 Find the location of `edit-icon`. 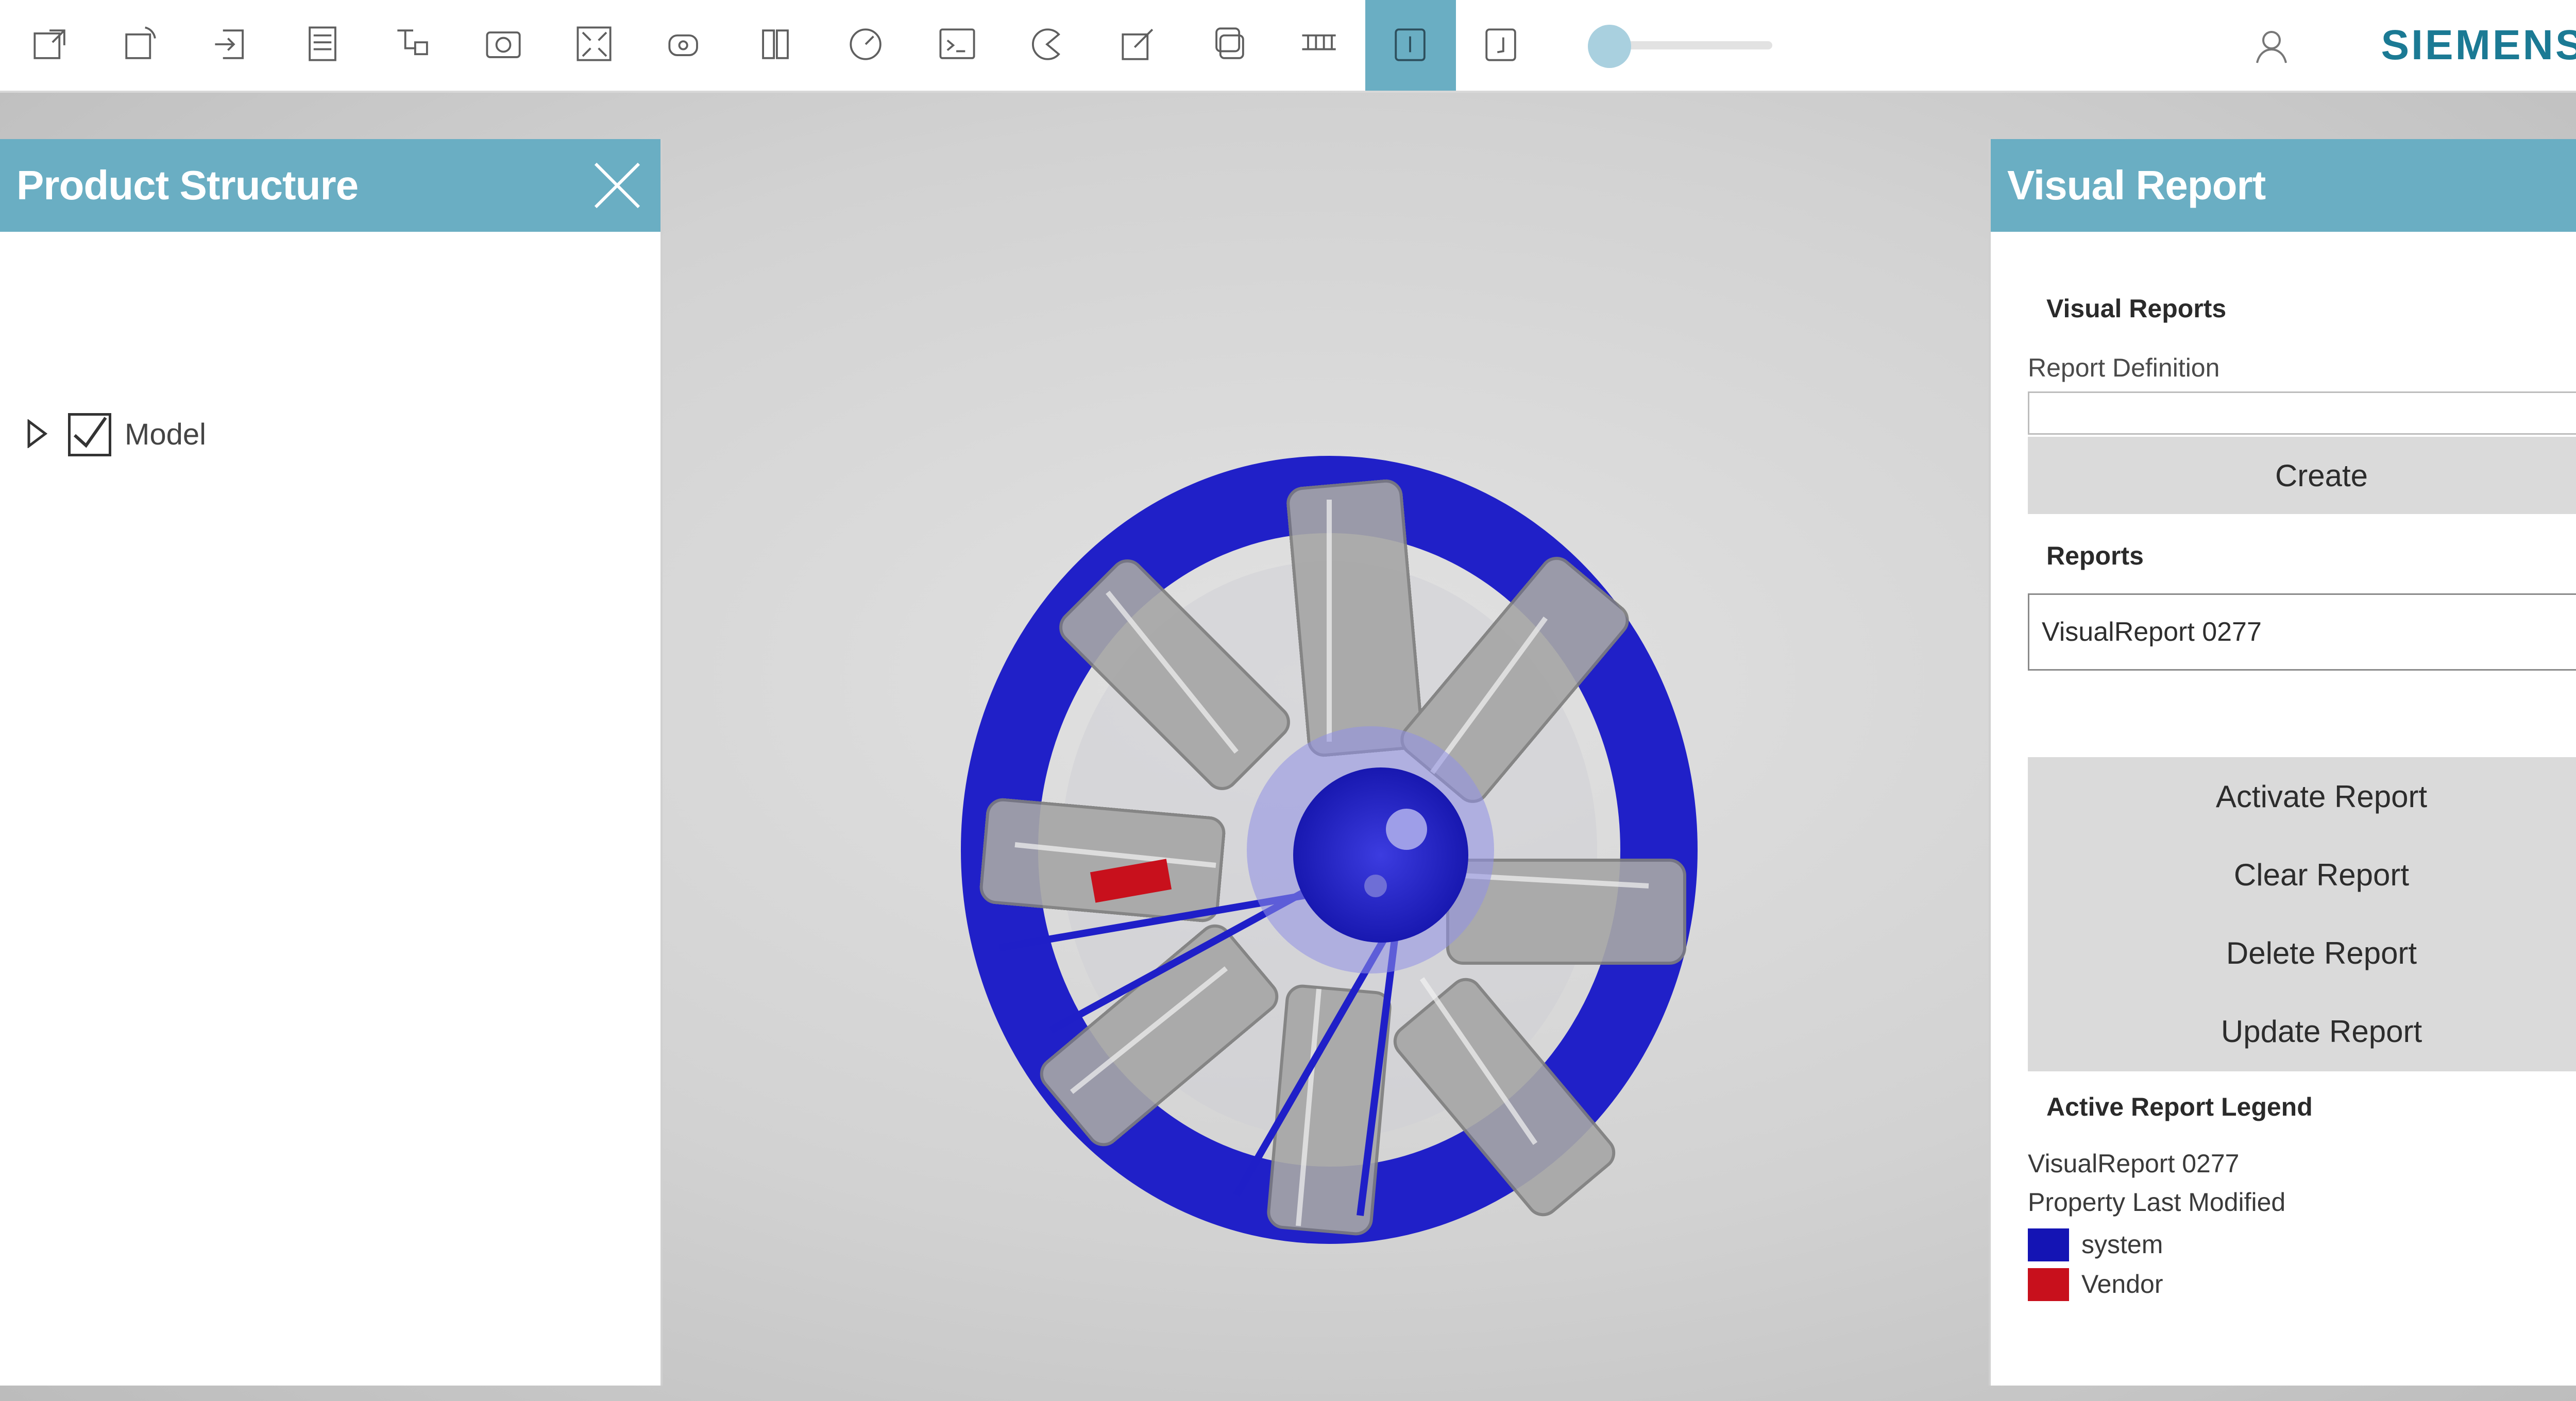

edit-icon is located at coordinates (1138, 46).